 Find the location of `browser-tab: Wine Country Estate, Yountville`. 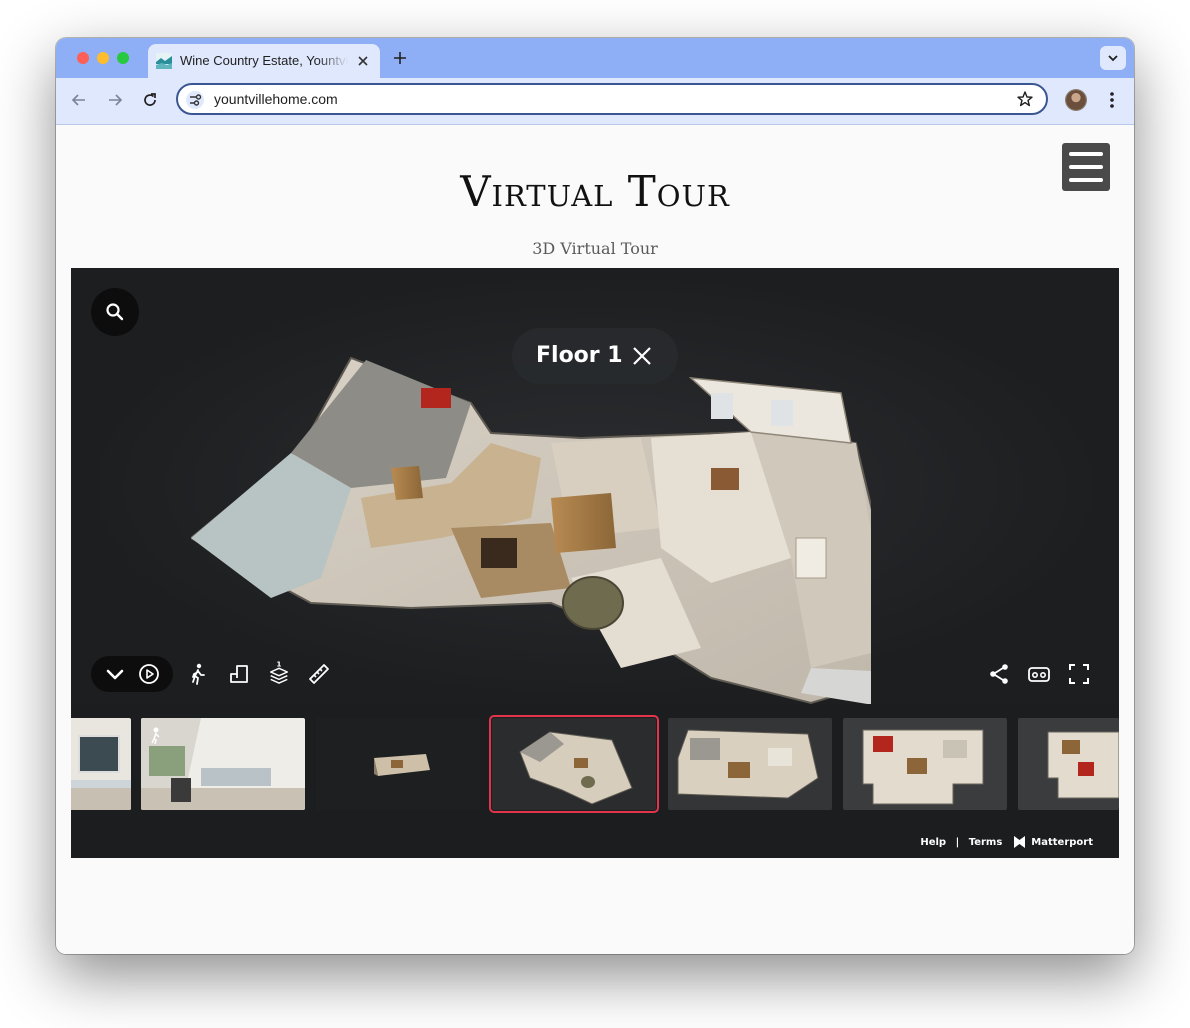

browser-tab: Wine Country Estate, Yountville is located at coordinates (264, 61).